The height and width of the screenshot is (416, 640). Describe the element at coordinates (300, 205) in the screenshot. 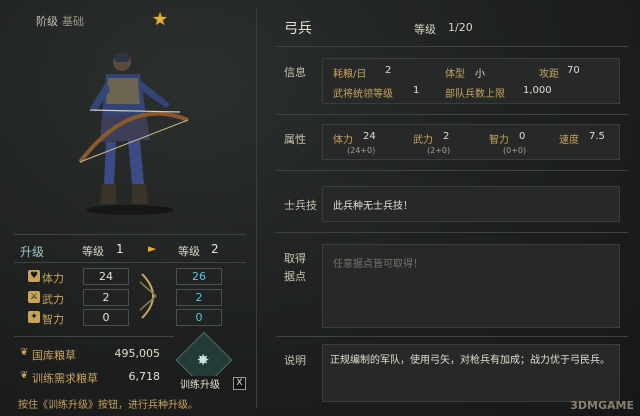

I see `skill-section-label: 士兵技` at that location.